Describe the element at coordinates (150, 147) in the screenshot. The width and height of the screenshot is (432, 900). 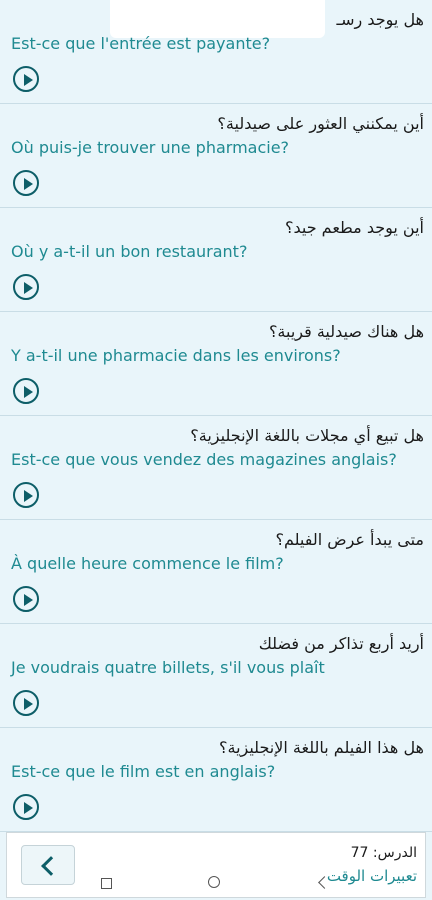
I see `french-phrase: Où puis-je trouver une pharmacie?` at that location.